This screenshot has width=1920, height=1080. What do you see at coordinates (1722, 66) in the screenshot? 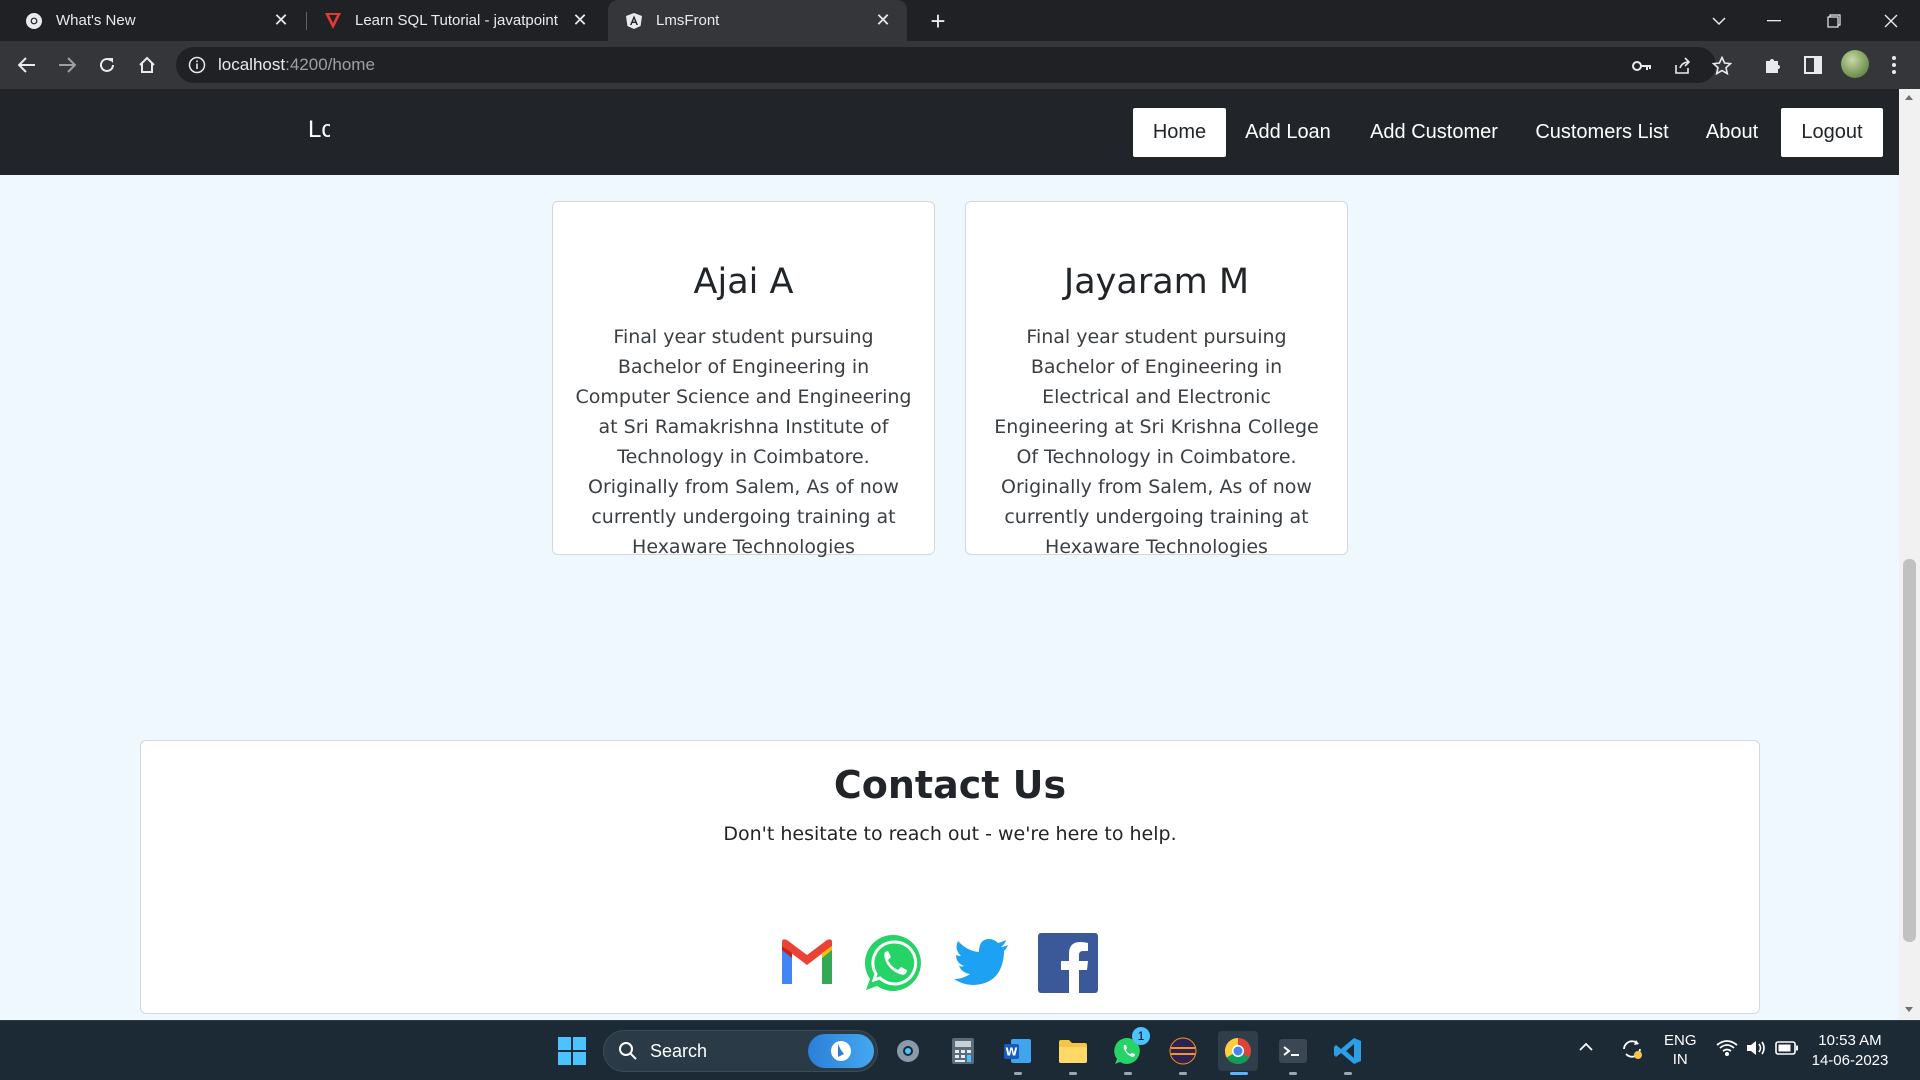
I see `bookmark-star-icon` at bounding box center [1722, 66].